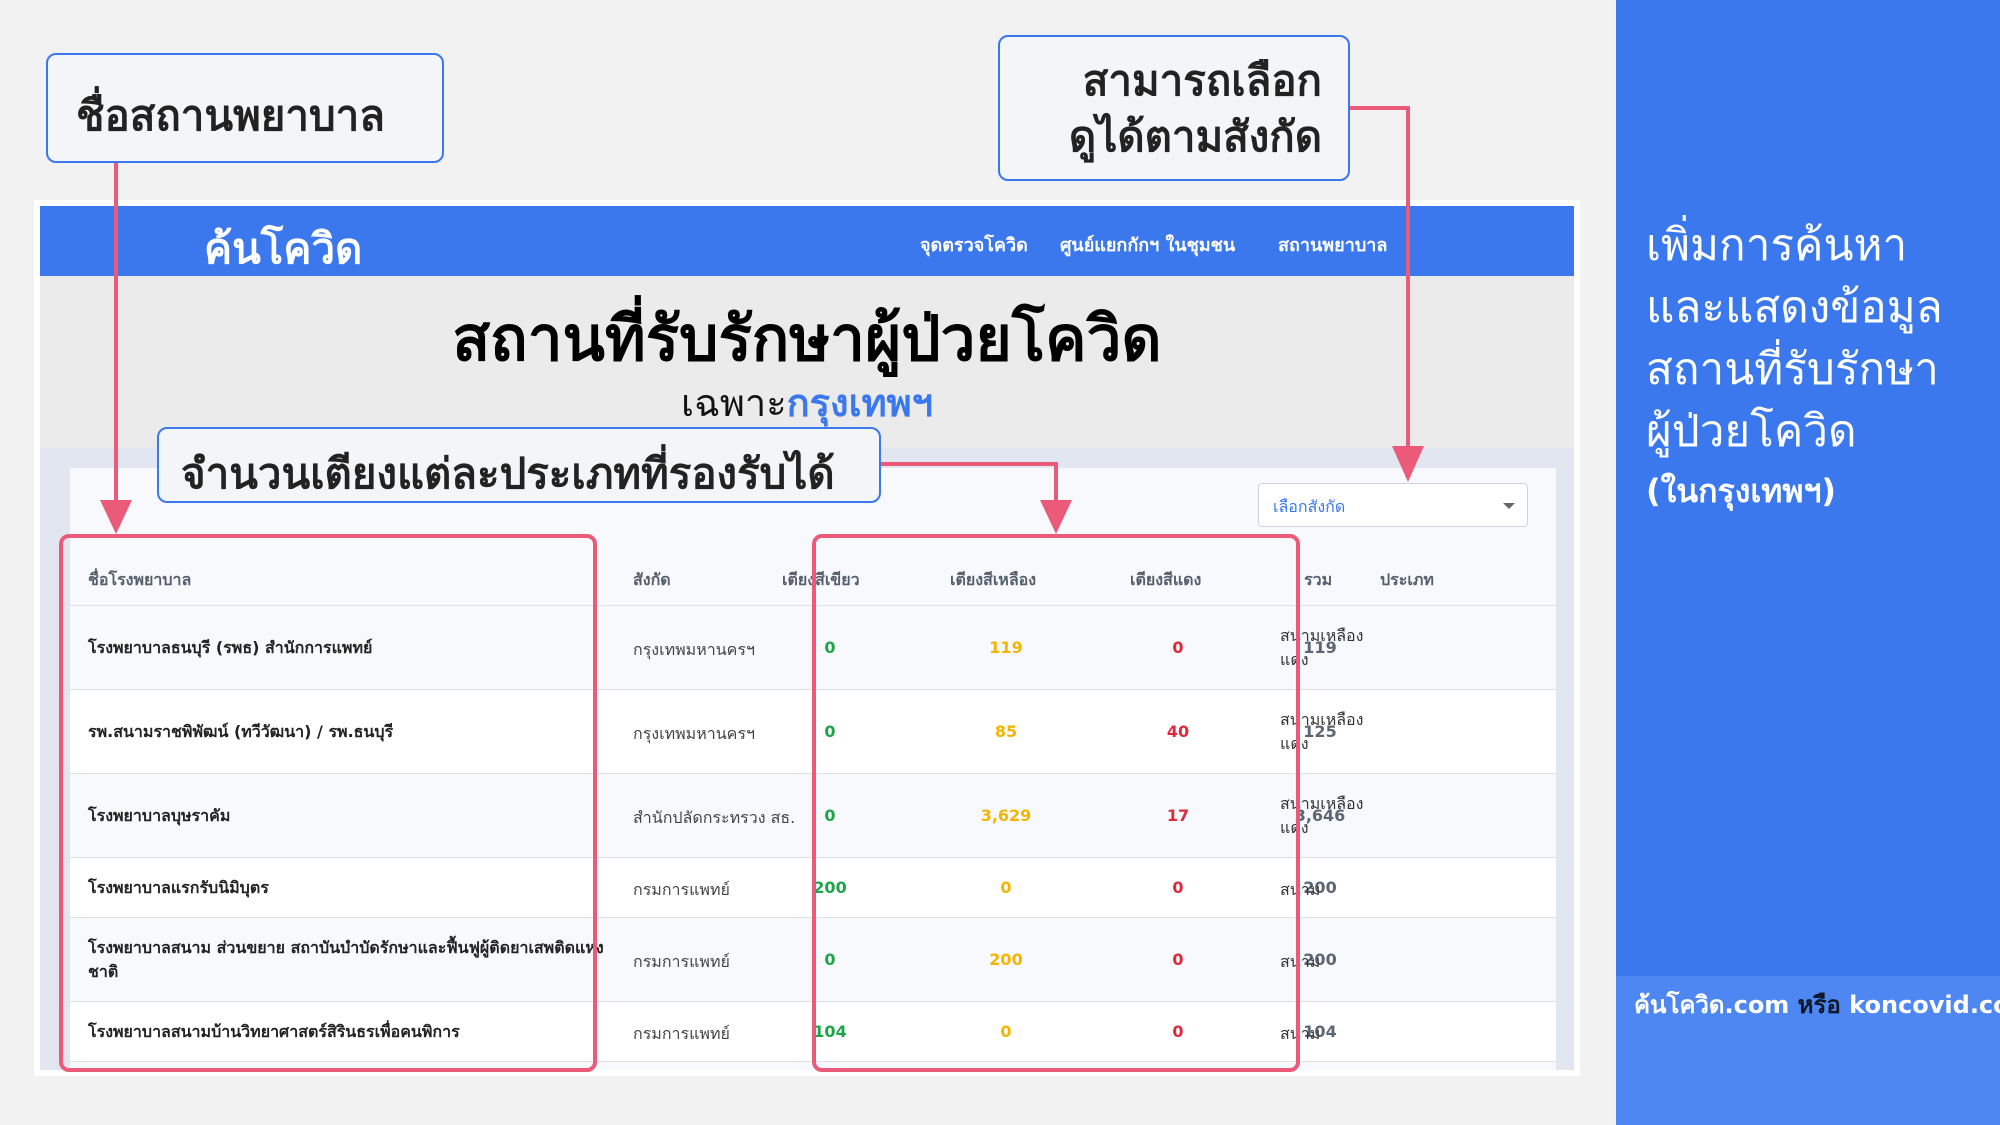 This screenshot has height=1125, width=2000. Describe the element at coordinates (1380, 279) in the screenshot. I see `arrow-to-filter` at that location.